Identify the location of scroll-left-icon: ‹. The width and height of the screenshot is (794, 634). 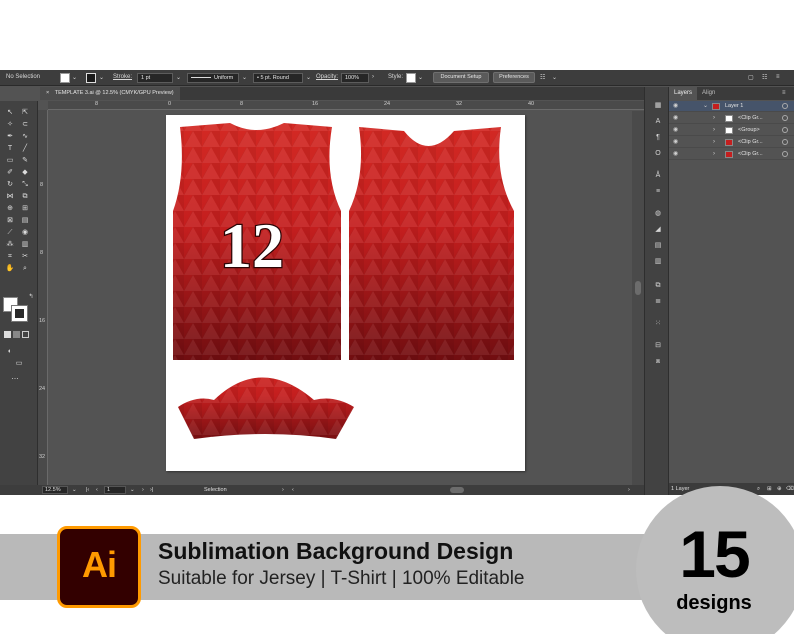
(293, 490).